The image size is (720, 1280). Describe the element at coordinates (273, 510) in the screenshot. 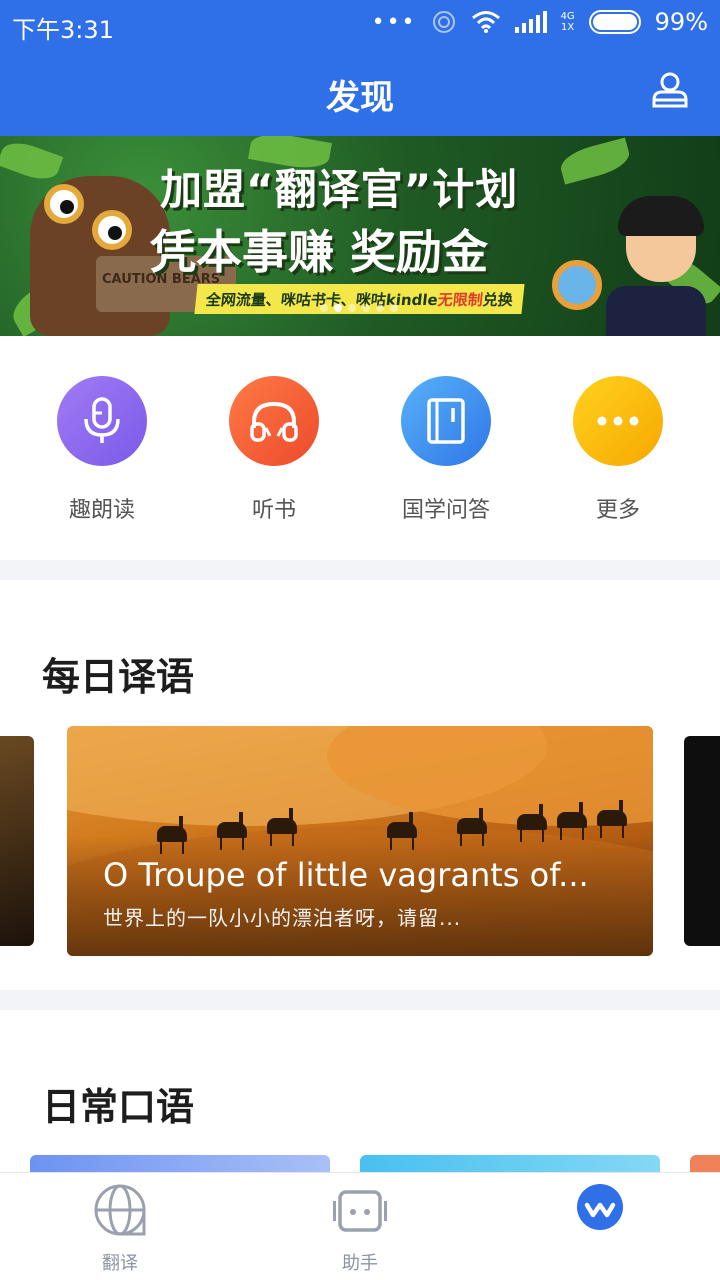

I see `feature-label: 听书` at that location.